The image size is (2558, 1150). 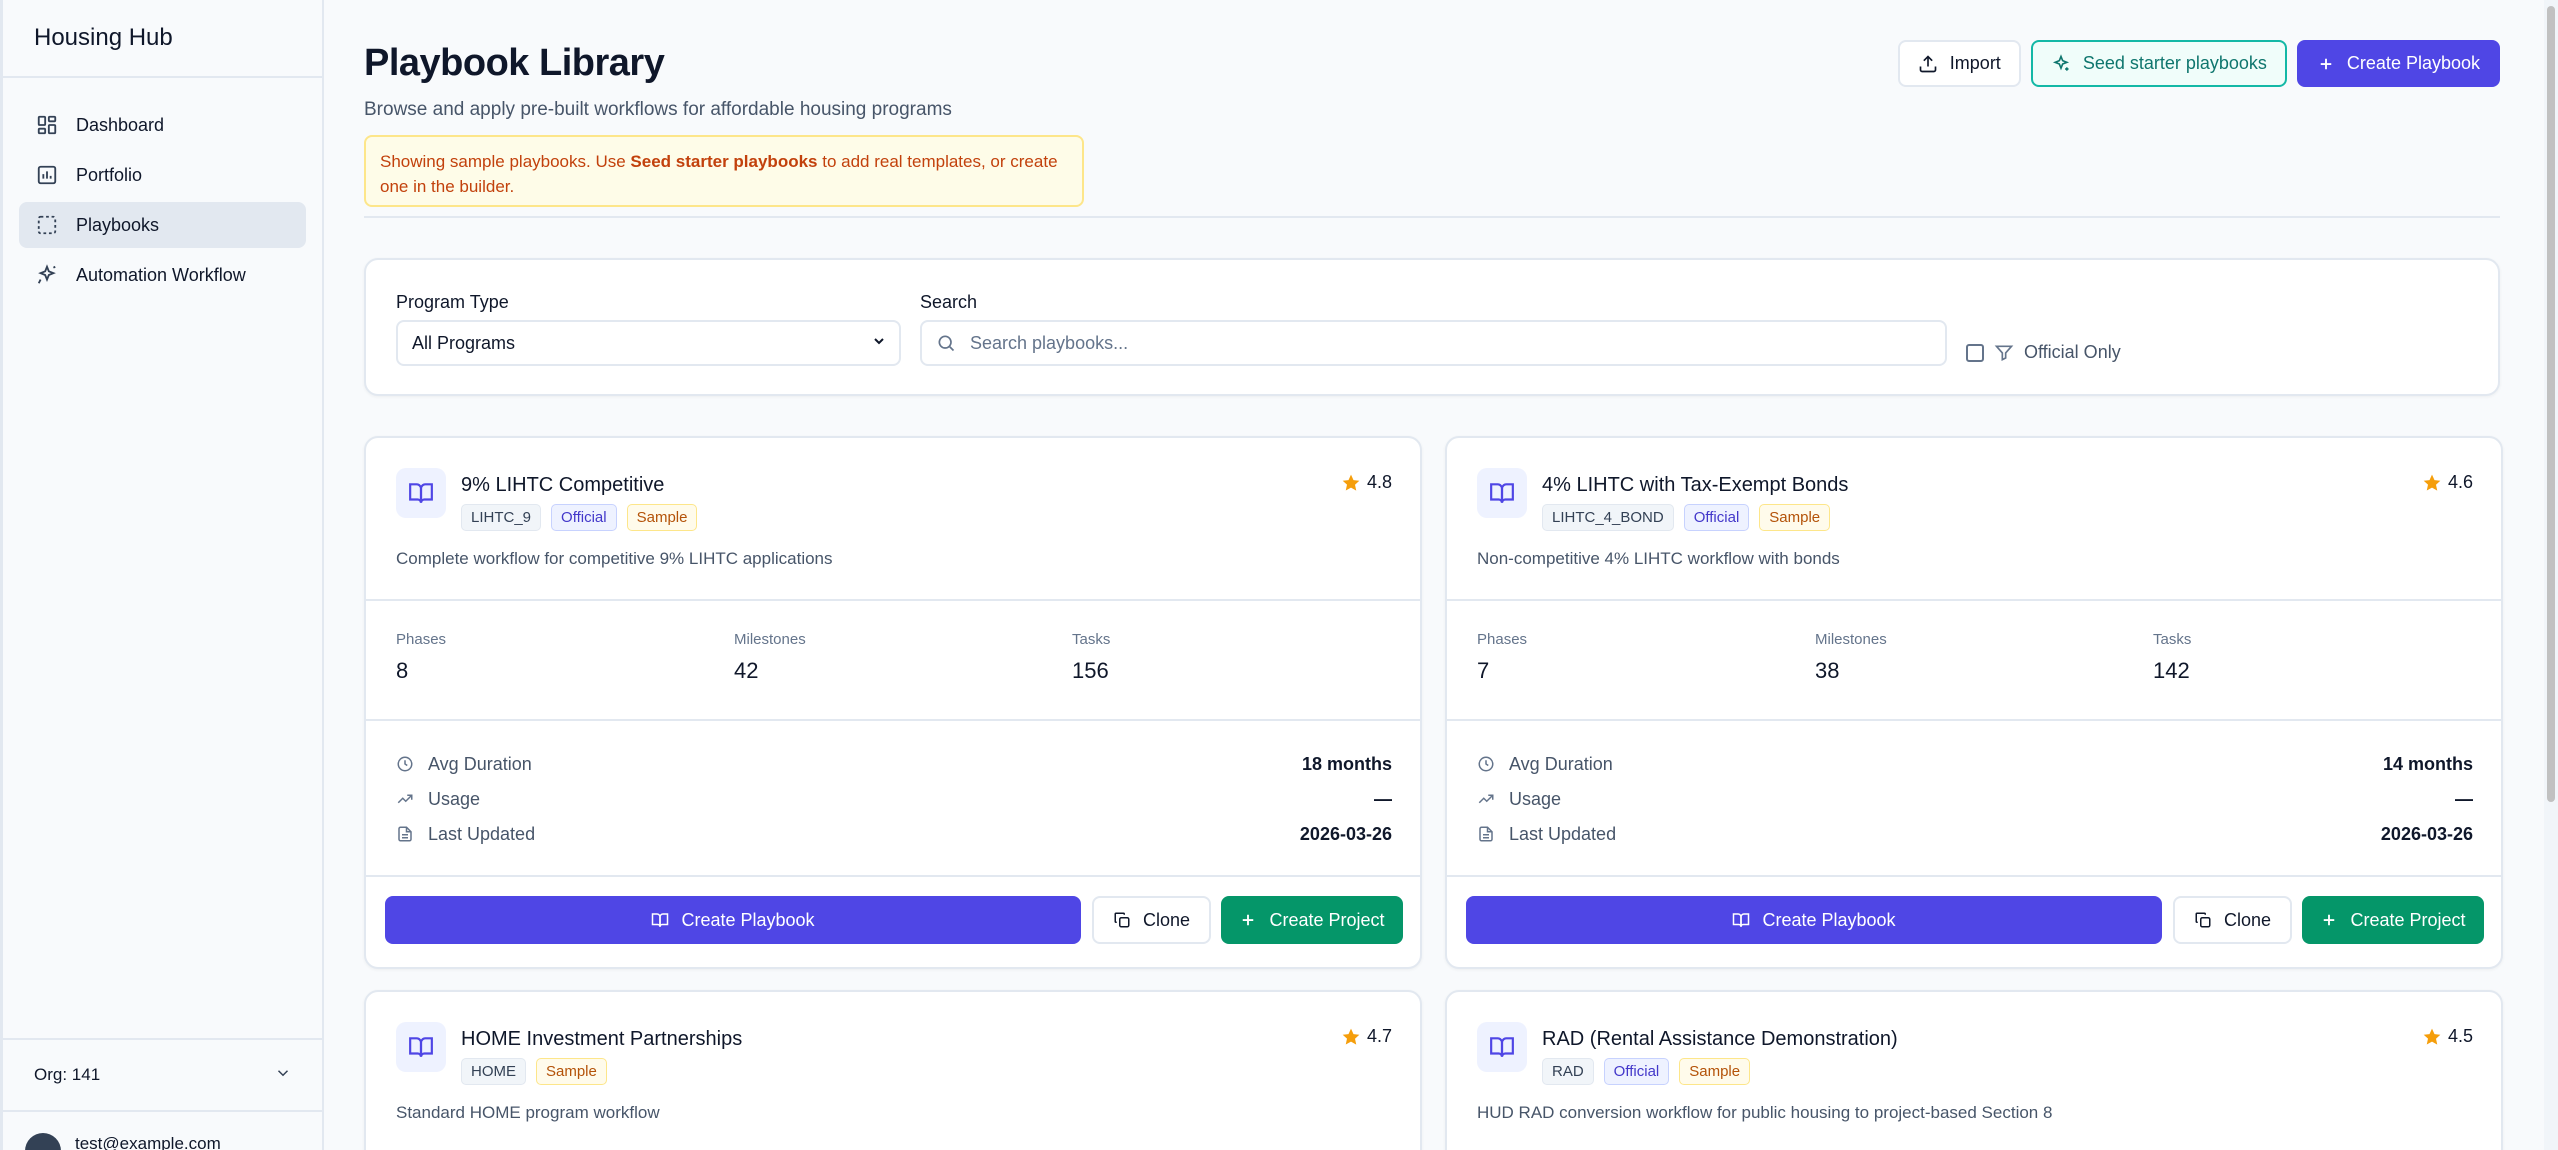 What do you see at coordinates (67, 1074) in the screenshot?
I see `org-label: Org: 141` at bounding box center [67, 1074].